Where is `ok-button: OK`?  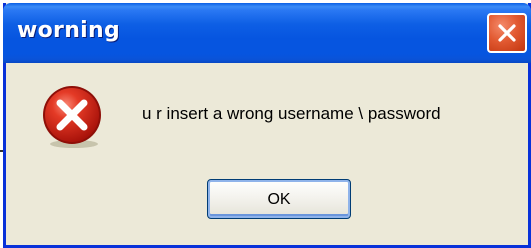 ok-button: OK is located at coordinates (279, 199).